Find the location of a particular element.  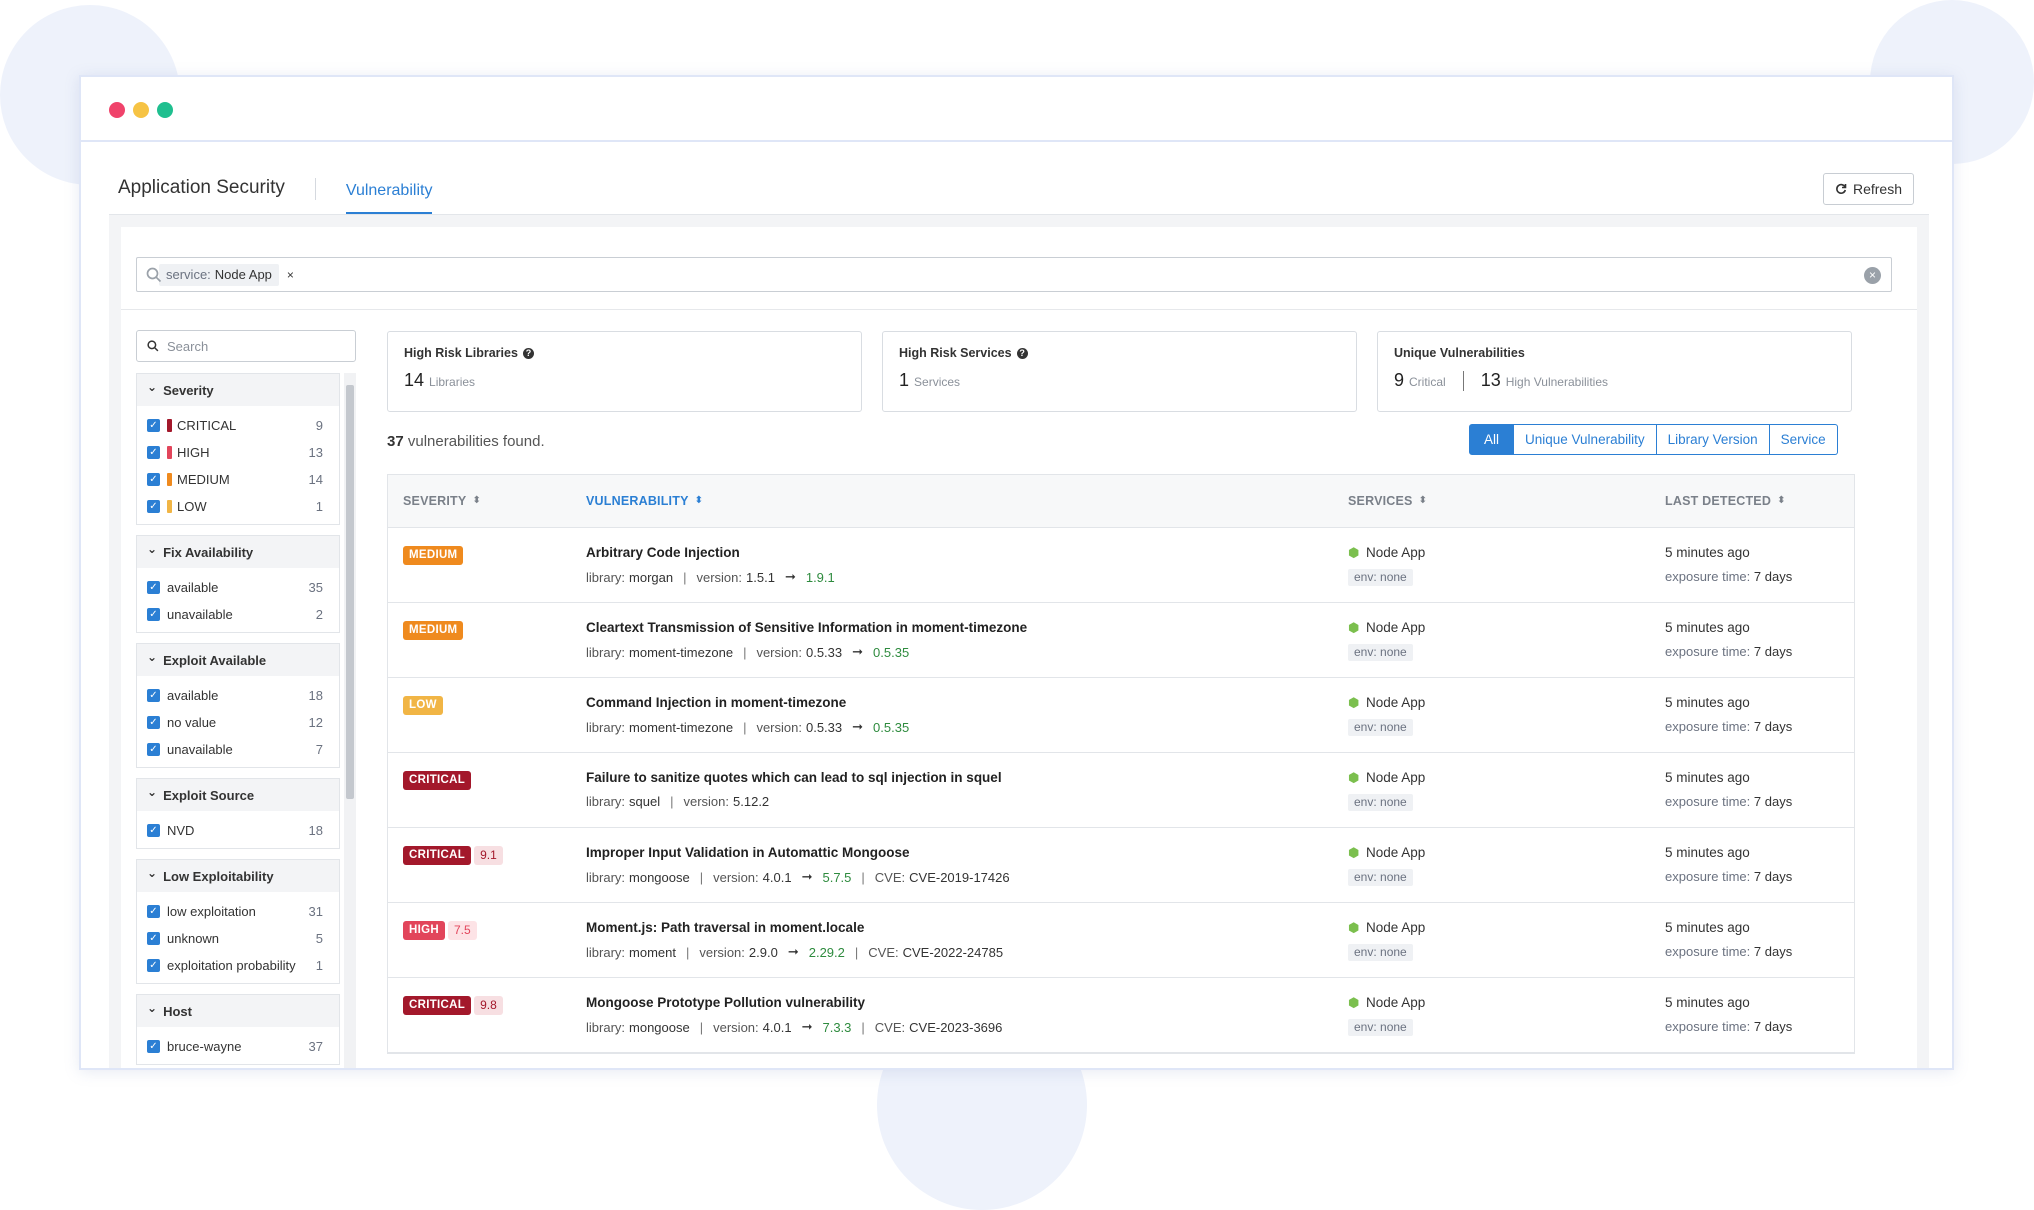

facet-option: ✓ exploitation probability 1 is located at coordinates (238, 965).